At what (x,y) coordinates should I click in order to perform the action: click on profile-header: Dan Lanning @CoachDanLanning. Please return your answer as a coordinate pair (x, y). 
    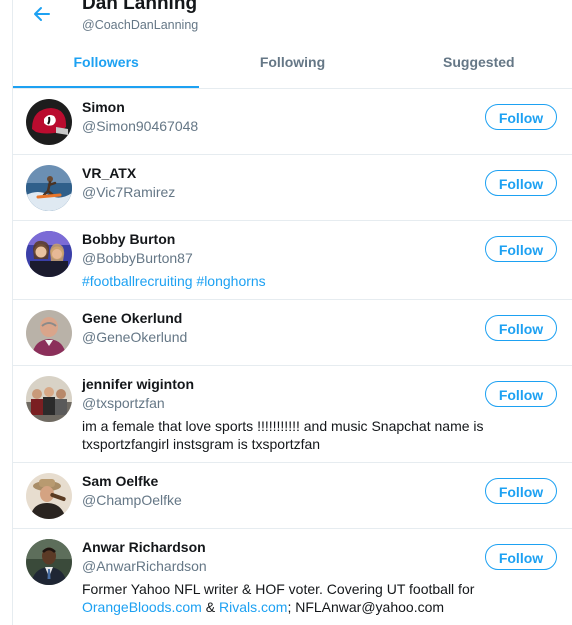
    Looking at the image, I should click on (292, 22).